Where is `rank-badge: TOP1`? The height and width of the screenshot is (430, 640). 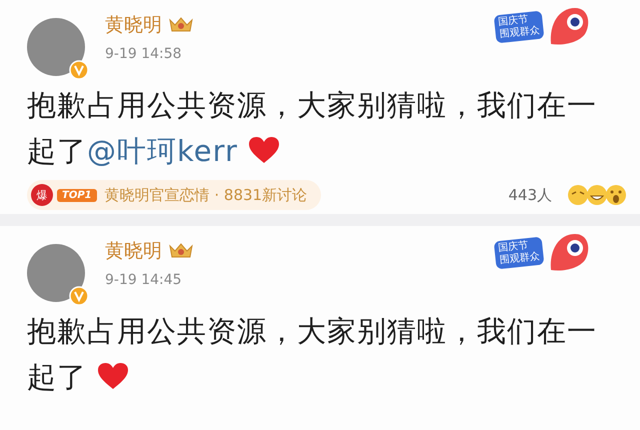 rank-badge: TOP1 is located at coordinates (77, 195).